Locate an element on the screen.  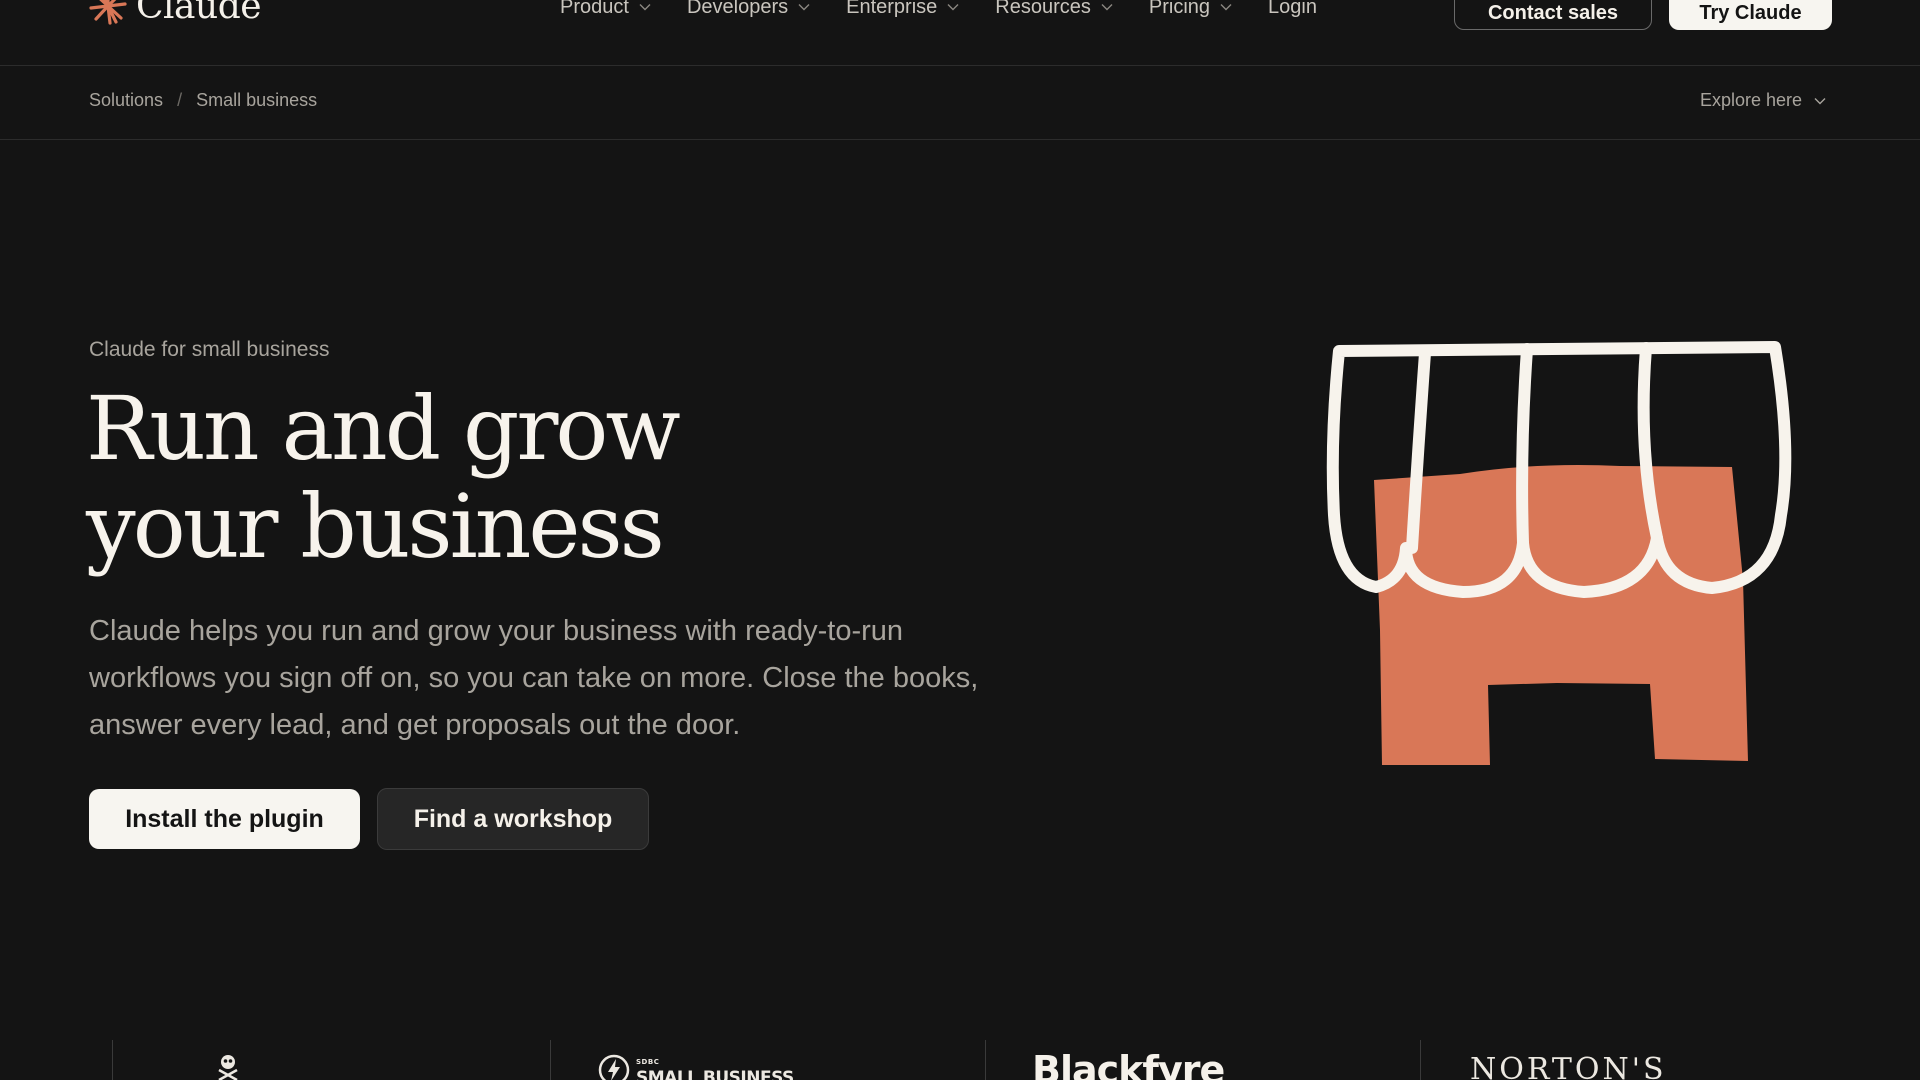
contact-sales-button: Contact sales is located at coordinates (1553, 15).